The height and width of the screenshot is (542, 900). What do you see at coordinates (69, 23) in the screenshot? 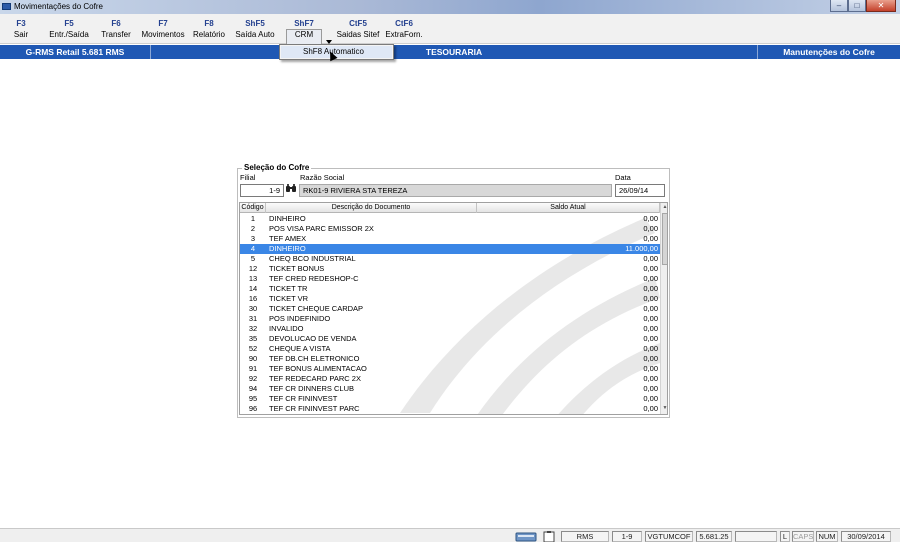
I see `toolbar-key: F5` at bounding box center [69, 23].